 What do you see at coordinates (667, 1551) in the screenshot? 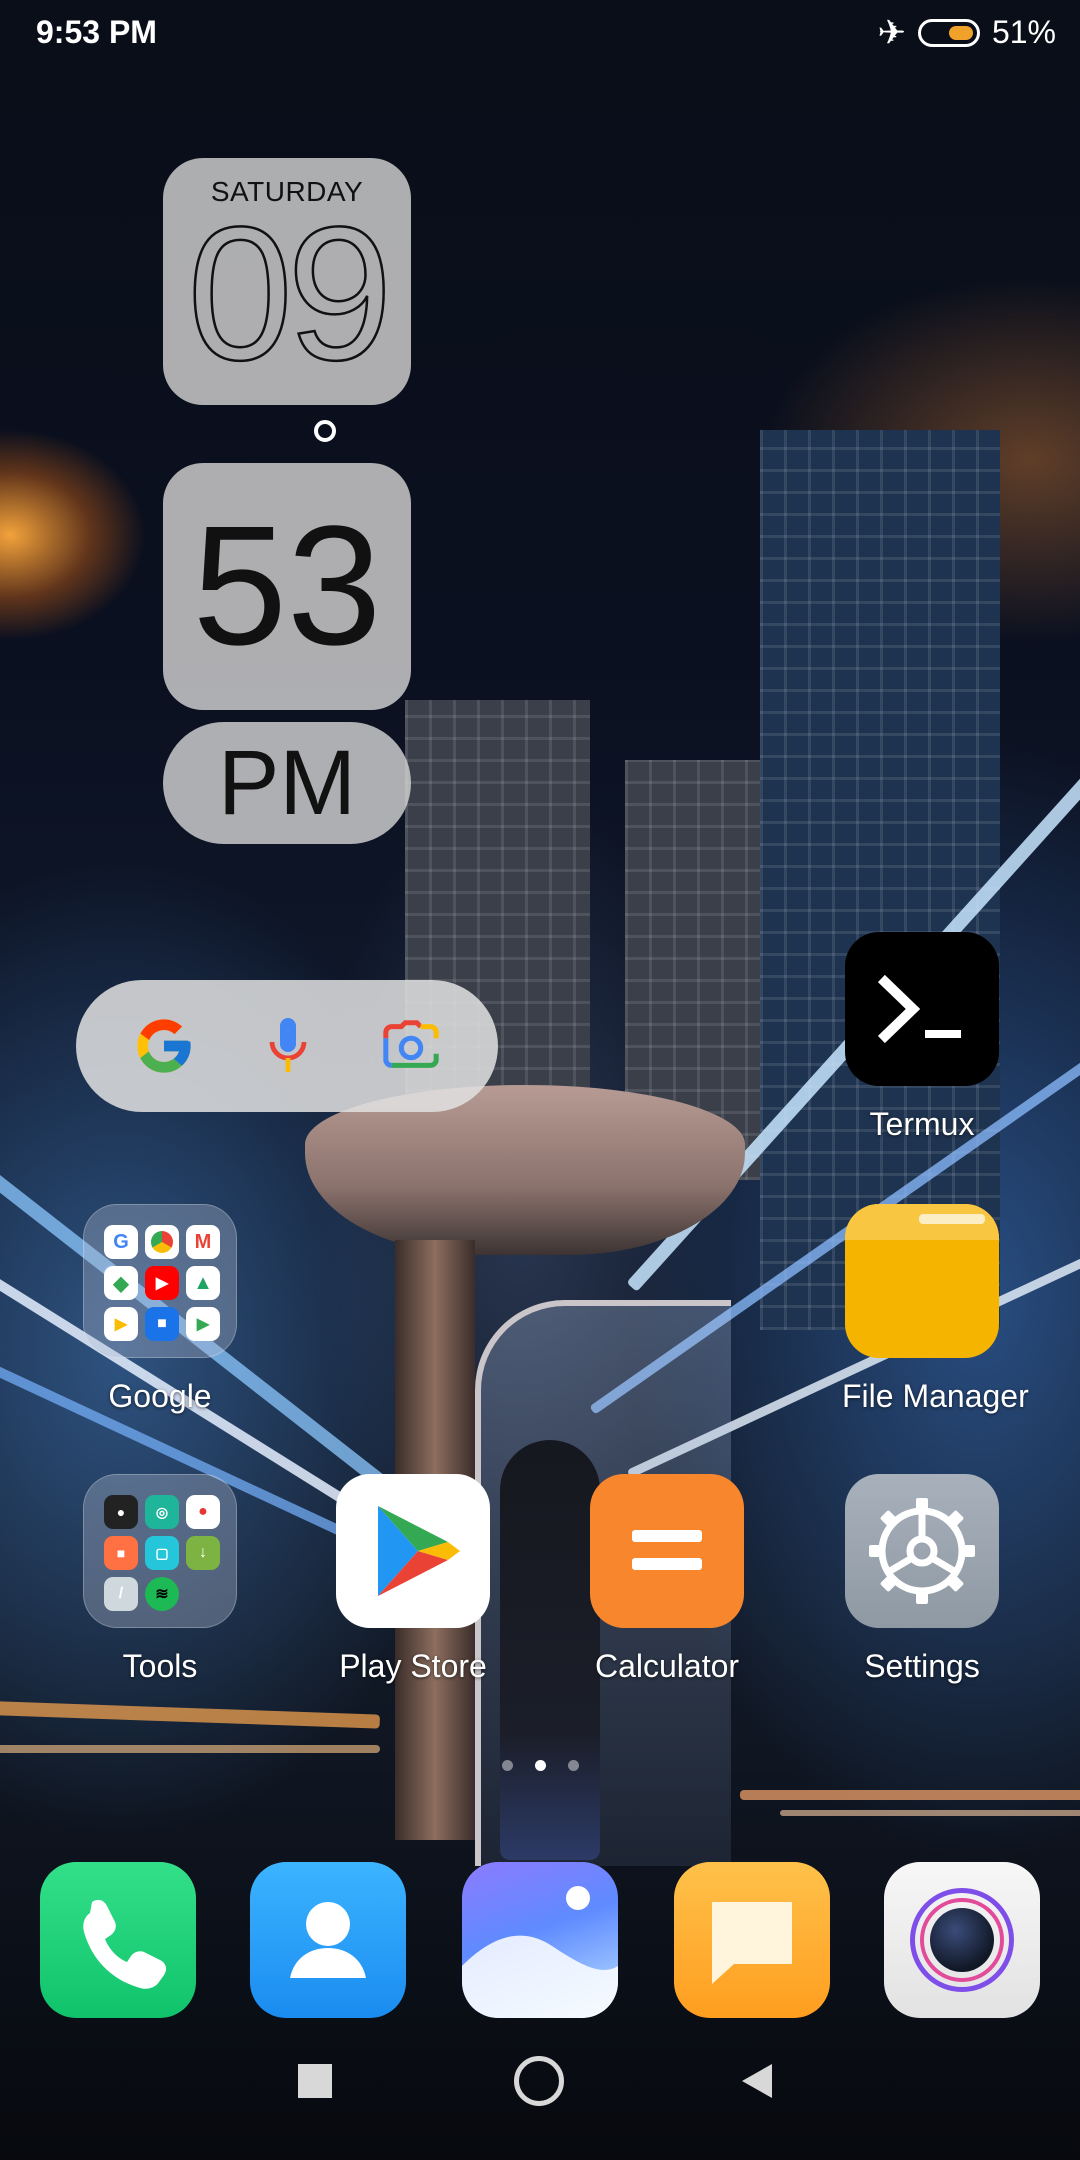
I see `calculator-icon` at bounding box center [667, 1551].